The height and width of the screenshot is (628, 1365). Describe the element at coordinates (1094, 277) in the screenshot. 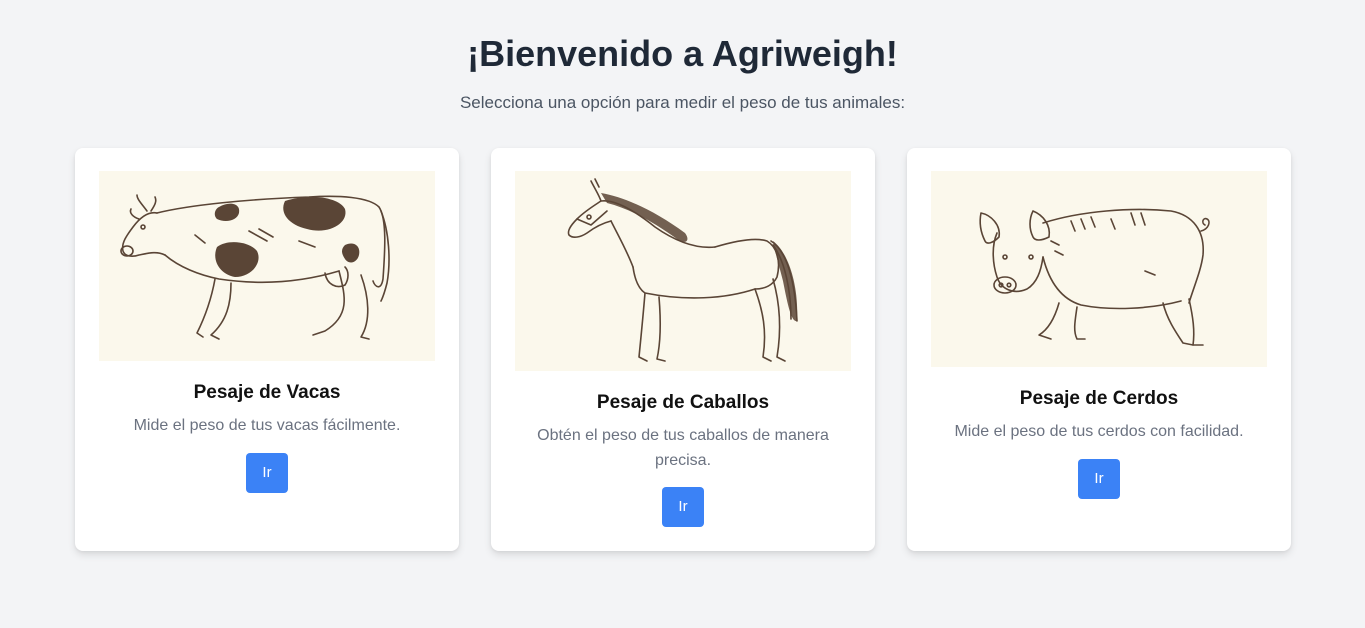

I see `pig-illustration` at that location.